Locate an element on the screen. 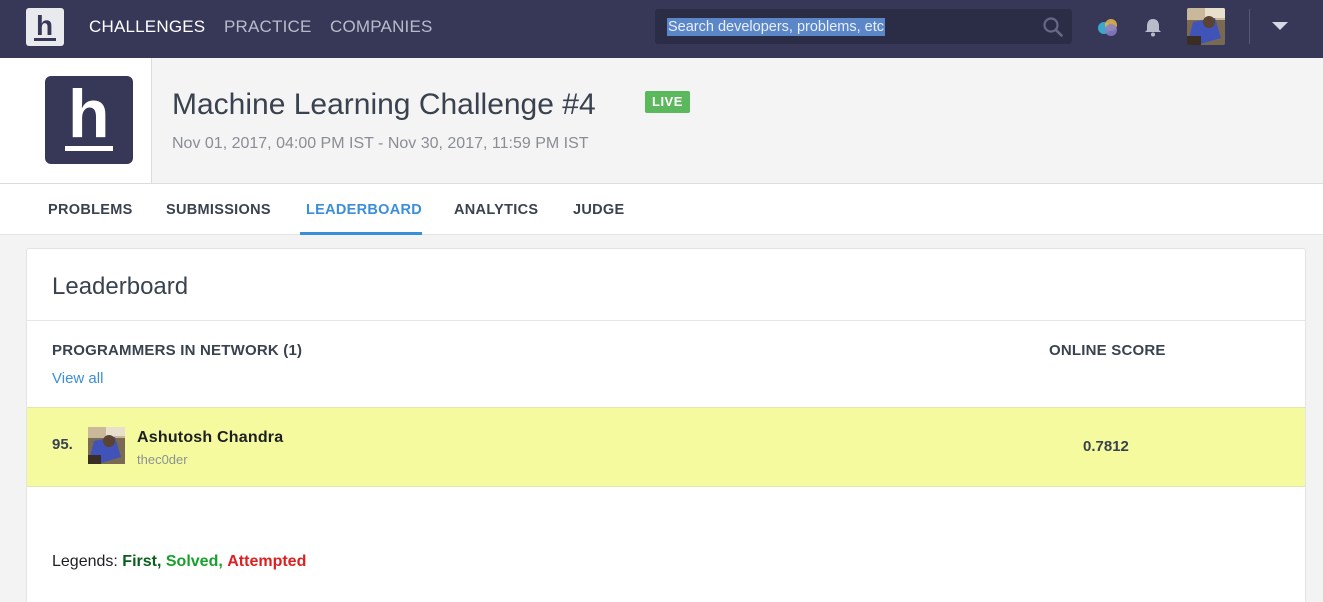 This screenshot has width=1323, height=602. legends-label: Legends: is located at coordinates (85, 561).